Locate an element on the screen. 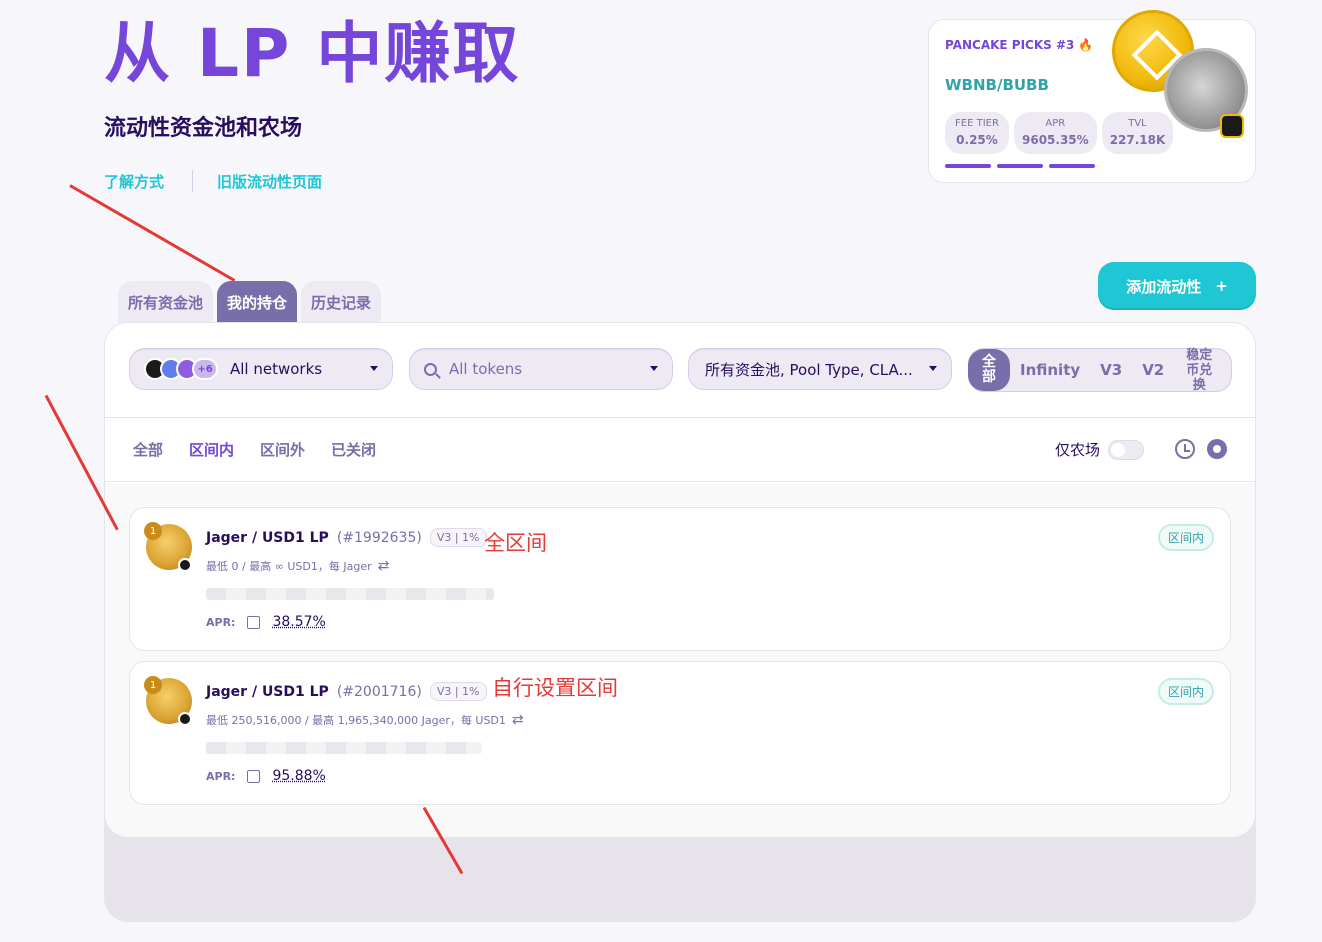 The width and height of the screenshot is (1322, 942). position-title: Jager / USD1 LP (#2001716) V3 | 1% is located at coordinates (346, 691).